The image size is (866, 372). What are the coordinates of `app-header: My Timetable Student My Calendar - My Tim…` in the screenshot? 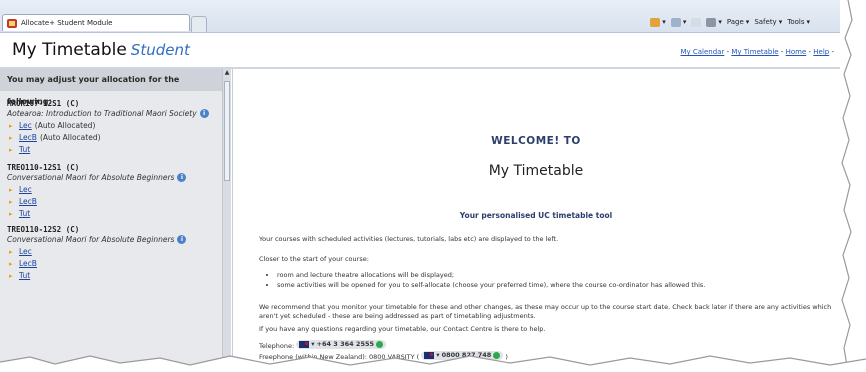 It's located at (420, 51).